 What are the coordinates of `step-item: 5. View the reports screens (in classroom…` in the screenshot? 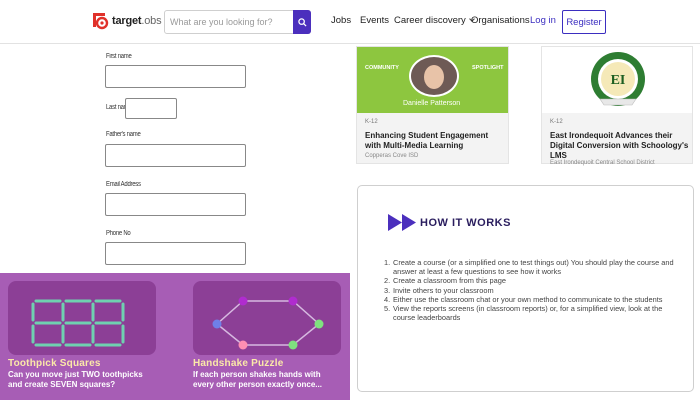 It's located at (534, 313).